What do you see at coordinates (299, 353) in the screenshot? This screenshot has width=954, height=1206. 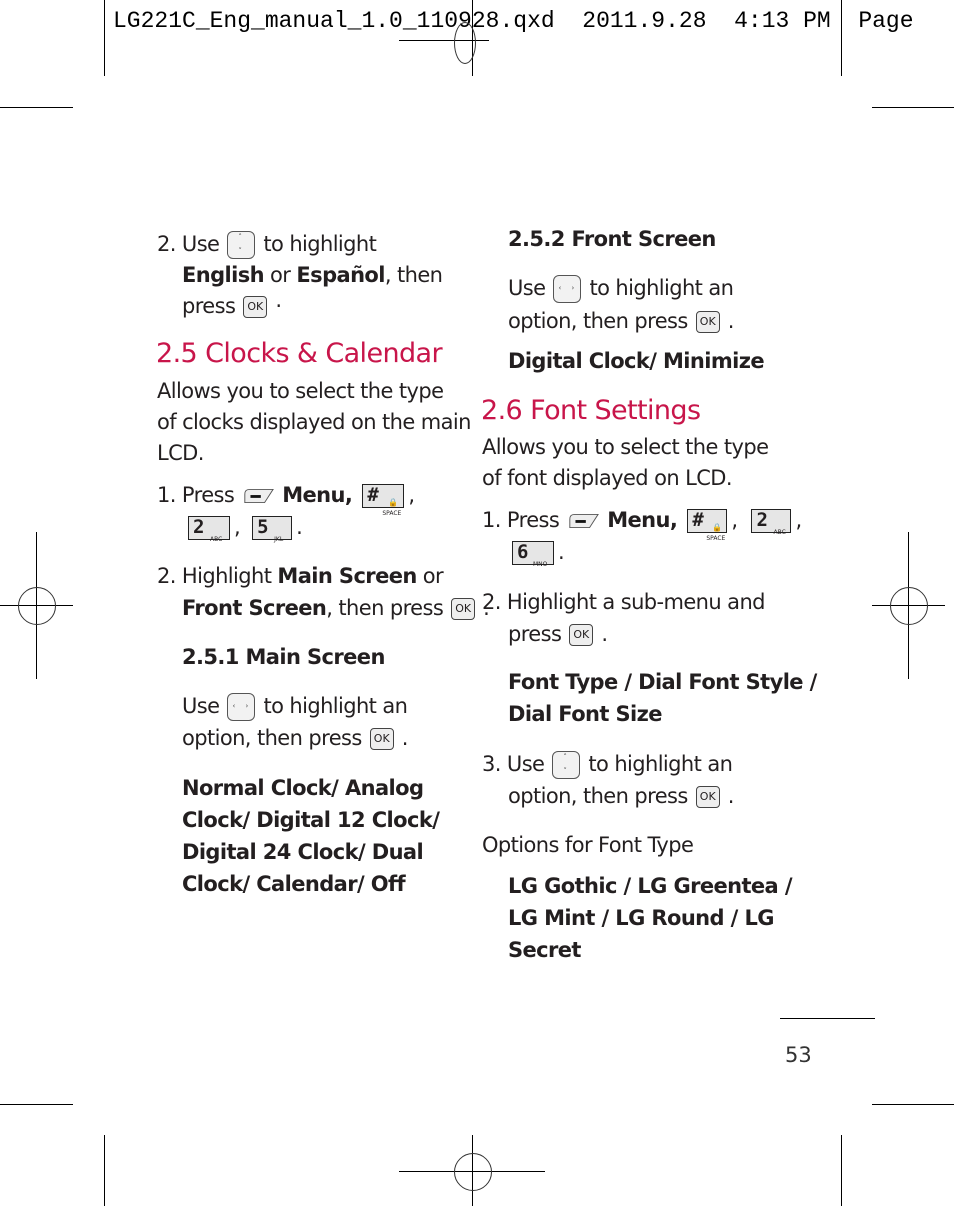 I see `section-heading-clocks-calendar: 2.5 Clocks & Calendar` at bounding box center [299, 353].